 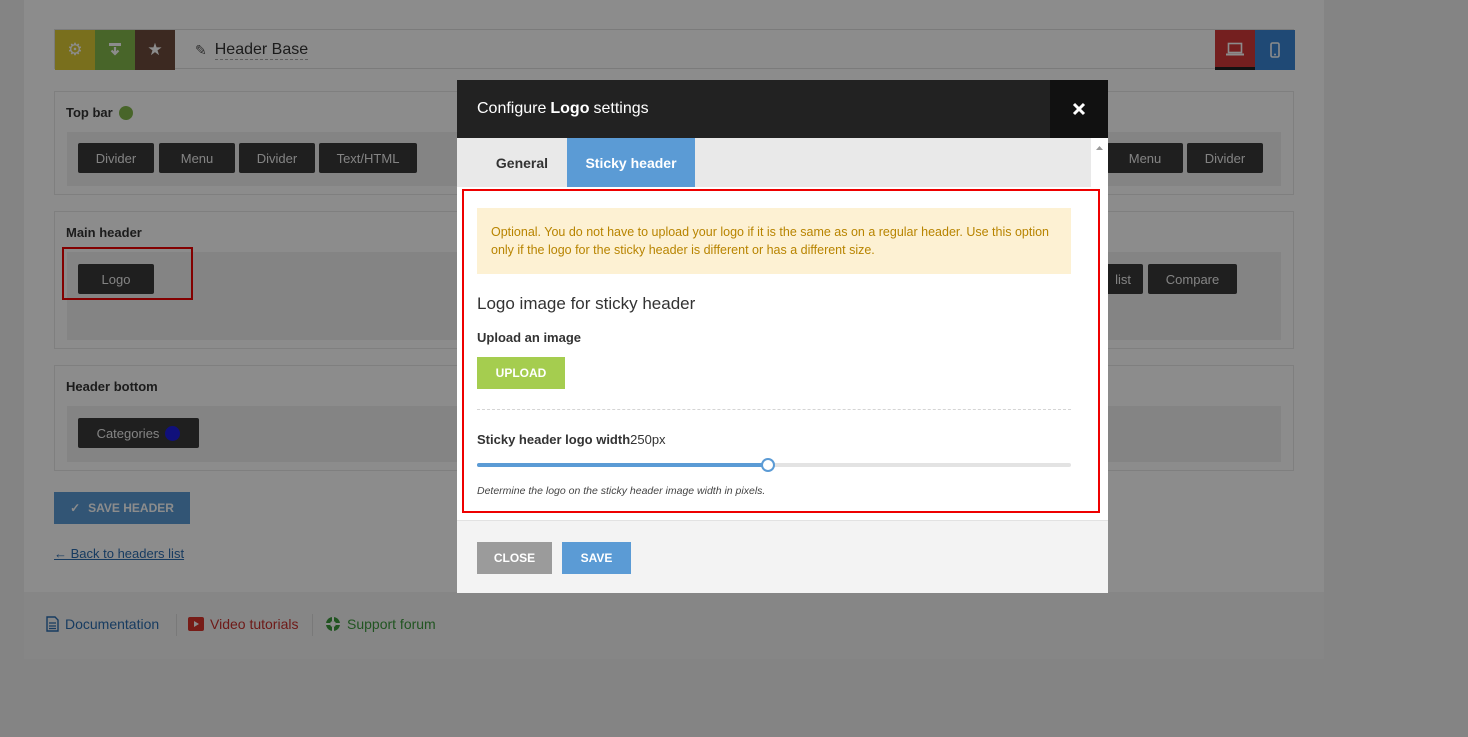 What do you see at coordinates (522, 162) in the screenshot?
I see `tab-general: General` at bounding box center [522, 162].